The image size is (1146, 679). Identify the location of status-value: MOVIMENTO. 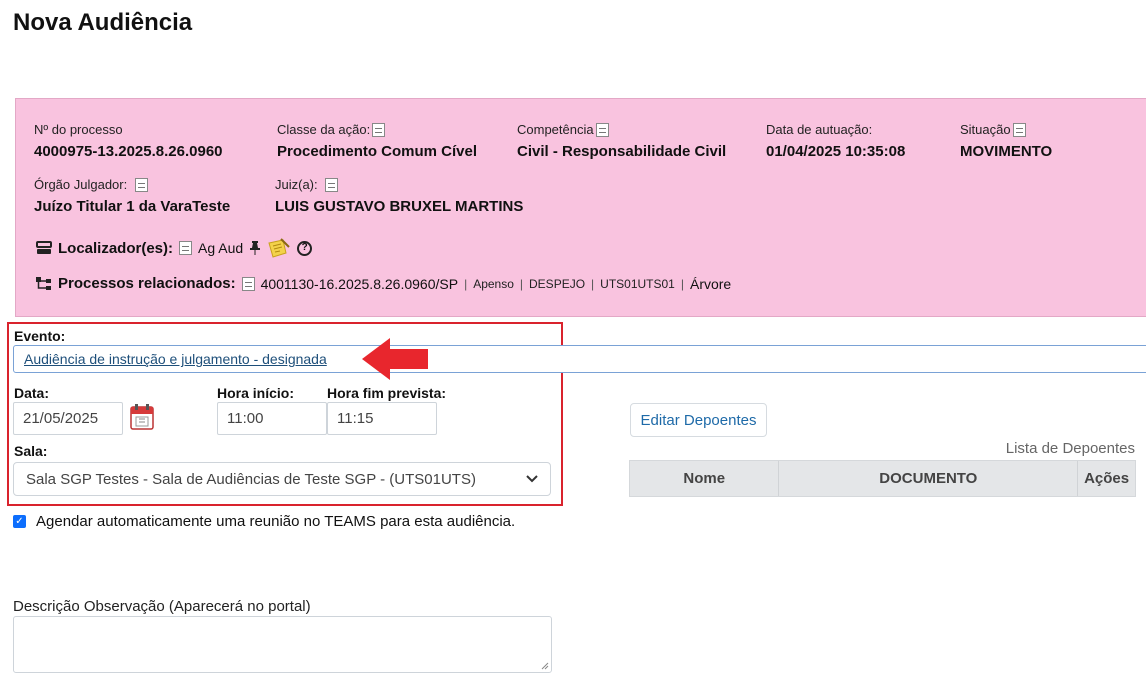
(1006, 151).